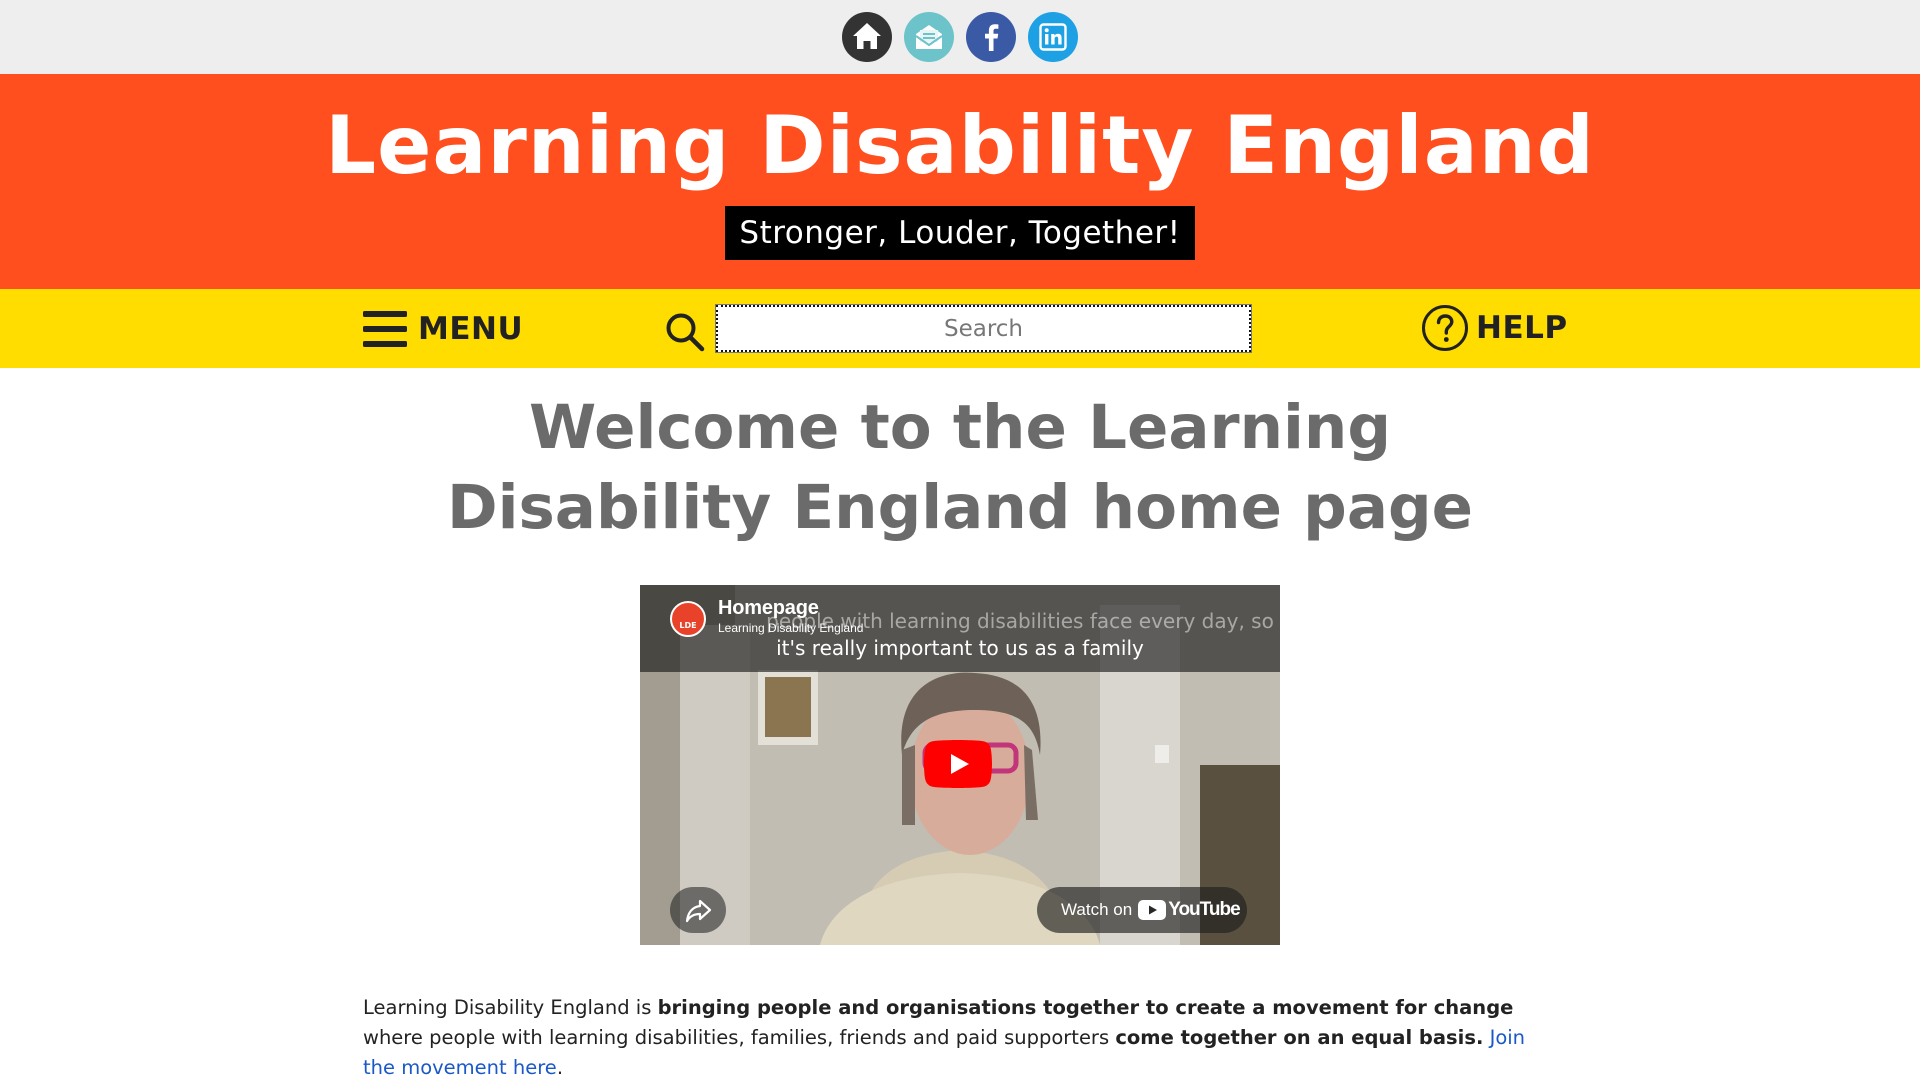 The width and height of the screenshot is (1920, 1083). Describe the element at coordinates (688, 619) in the screenshot. I see `channel-avatar: LDE` at that location.